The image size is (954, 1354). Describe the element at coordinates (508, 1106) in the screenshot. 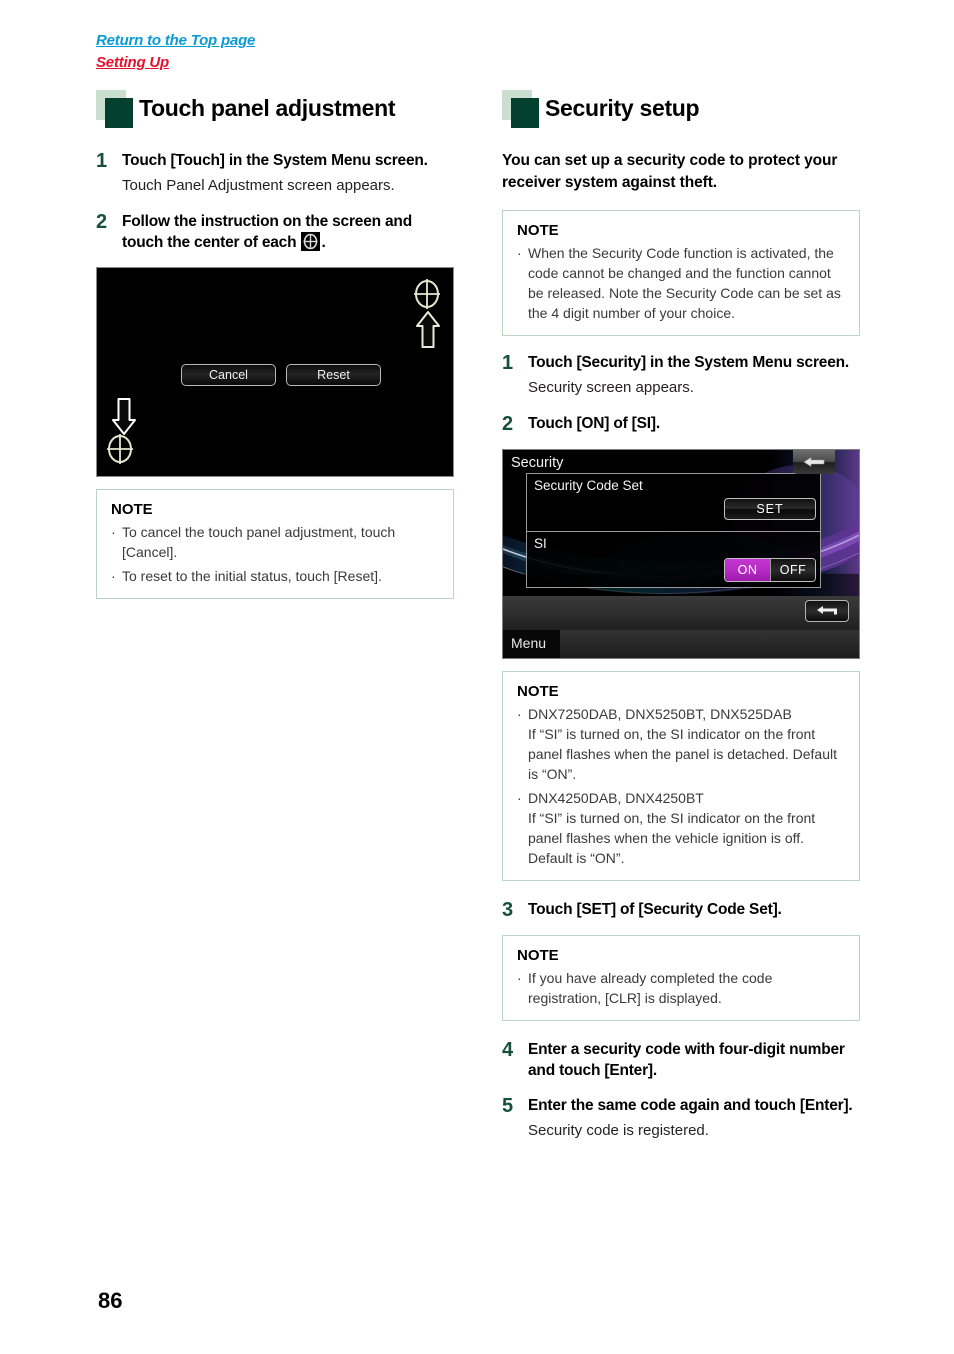

I see `step-number: 5` at that location.